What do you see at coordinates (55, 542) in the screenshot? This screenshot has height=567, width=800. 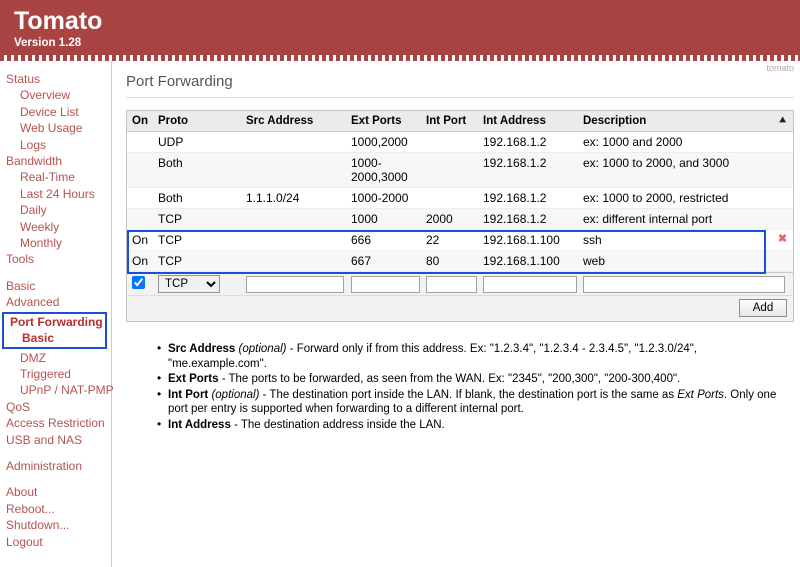 I see `sidebar-item-logout: Logout` at bounding box center [55, 542].